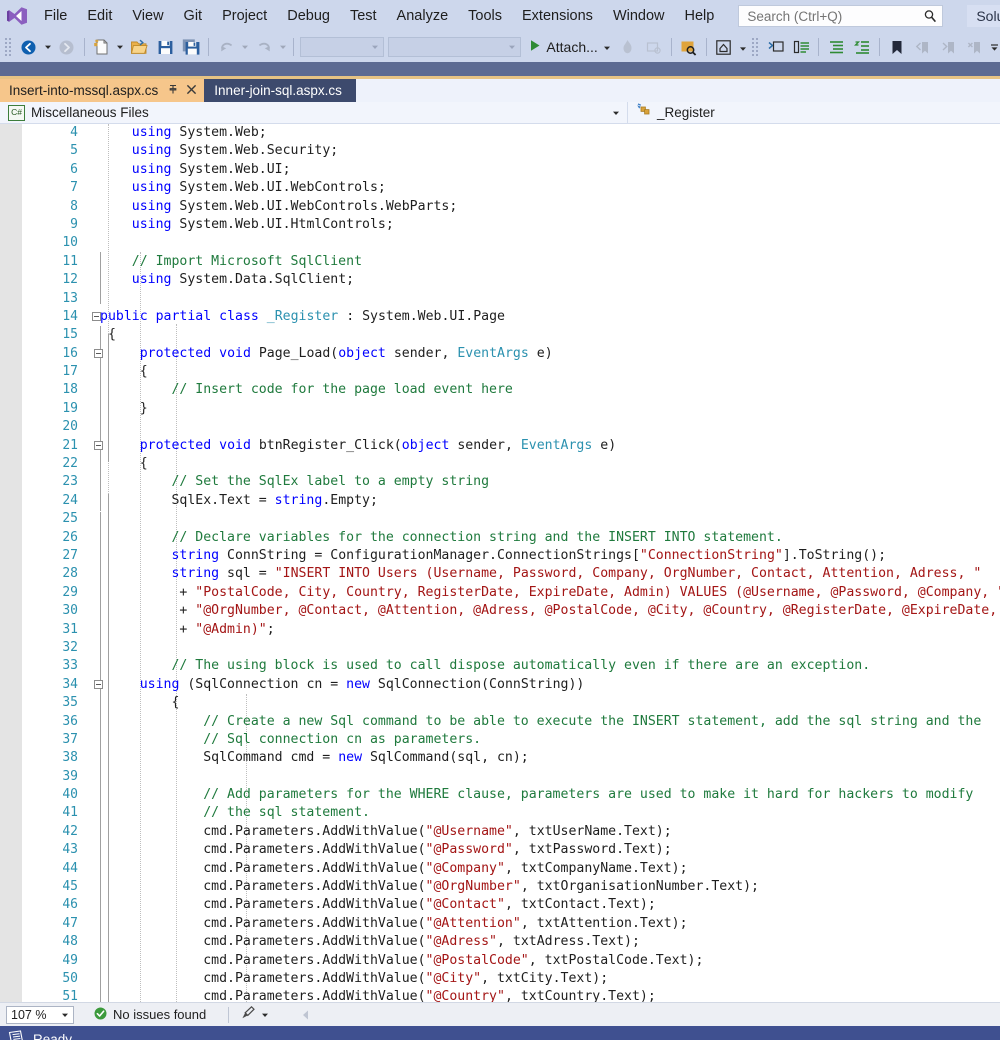 The width and height of the screenshot is (1000, 1040). Describe the element at coordinates (500, 427) in the screenshot. I see `code-line: 20` at that location.